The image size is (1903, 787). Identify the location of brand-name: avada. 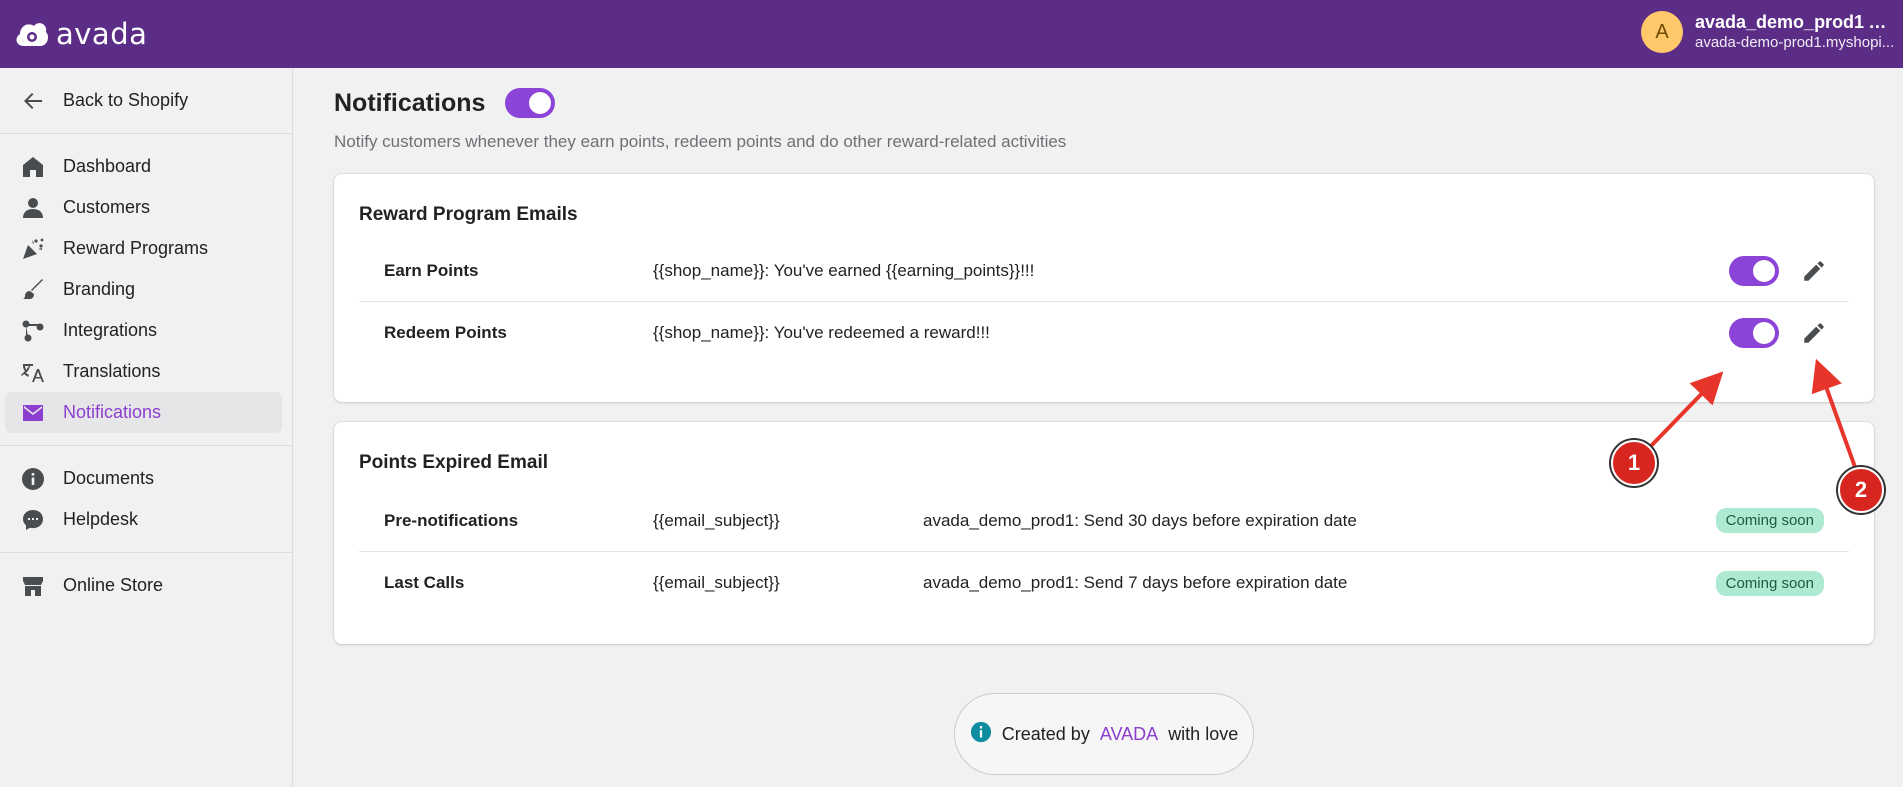
(102, 34).